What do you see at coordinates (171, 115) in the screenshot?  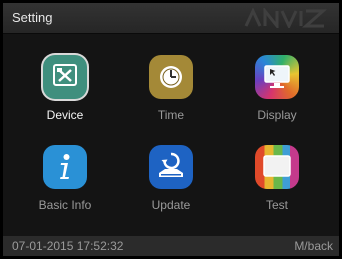 I see `menu-item-label: Time` at bounding box center [171, 115].